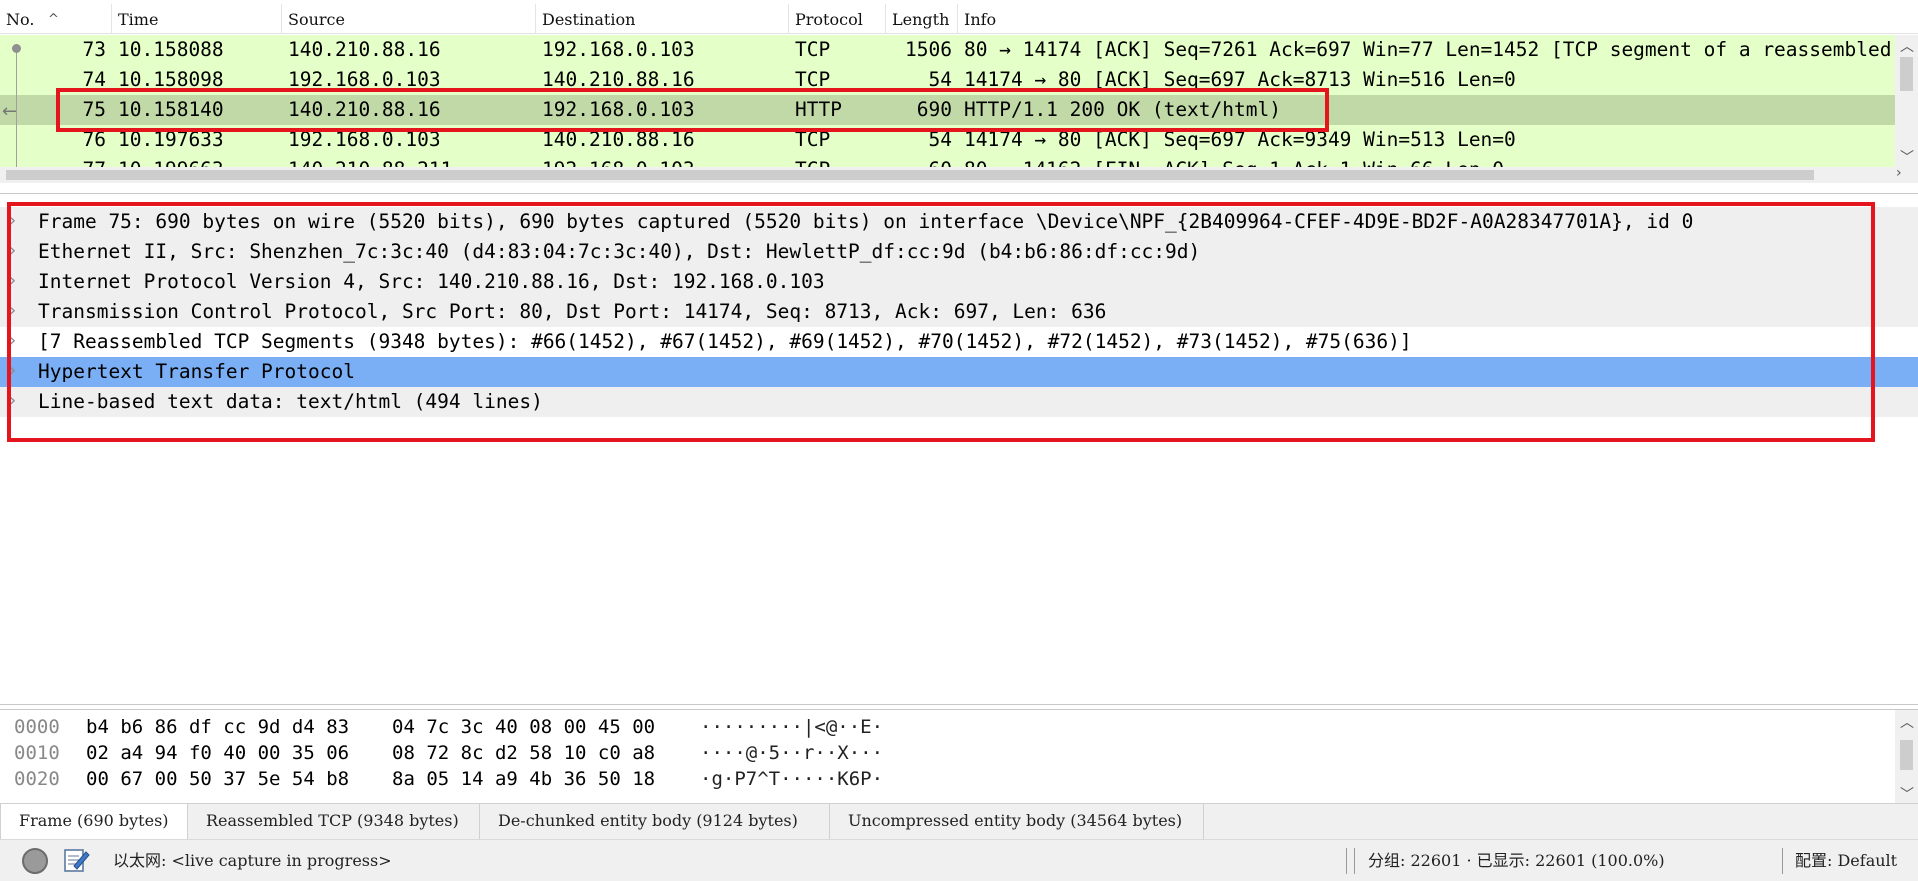 This screenshot has width=1918, height=881. I want to click on column-header-source: Source, so click(409, 19).